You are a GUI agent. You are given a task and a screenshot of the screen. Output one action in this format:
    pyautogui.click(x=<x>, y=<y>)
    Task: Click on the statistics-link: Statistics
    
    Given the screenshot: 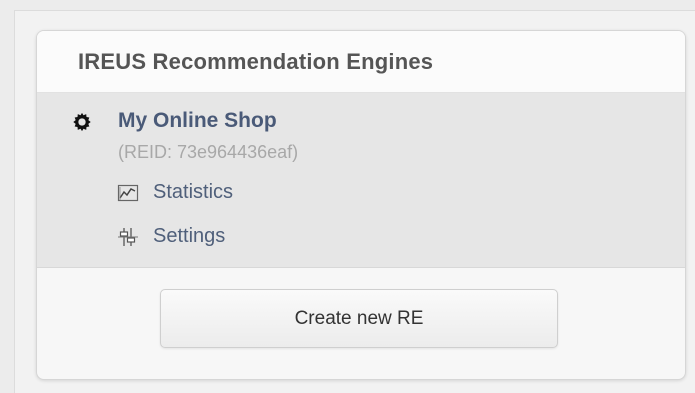 What is the action you would take?
    pyautogui.click(x=175, y=192)
    